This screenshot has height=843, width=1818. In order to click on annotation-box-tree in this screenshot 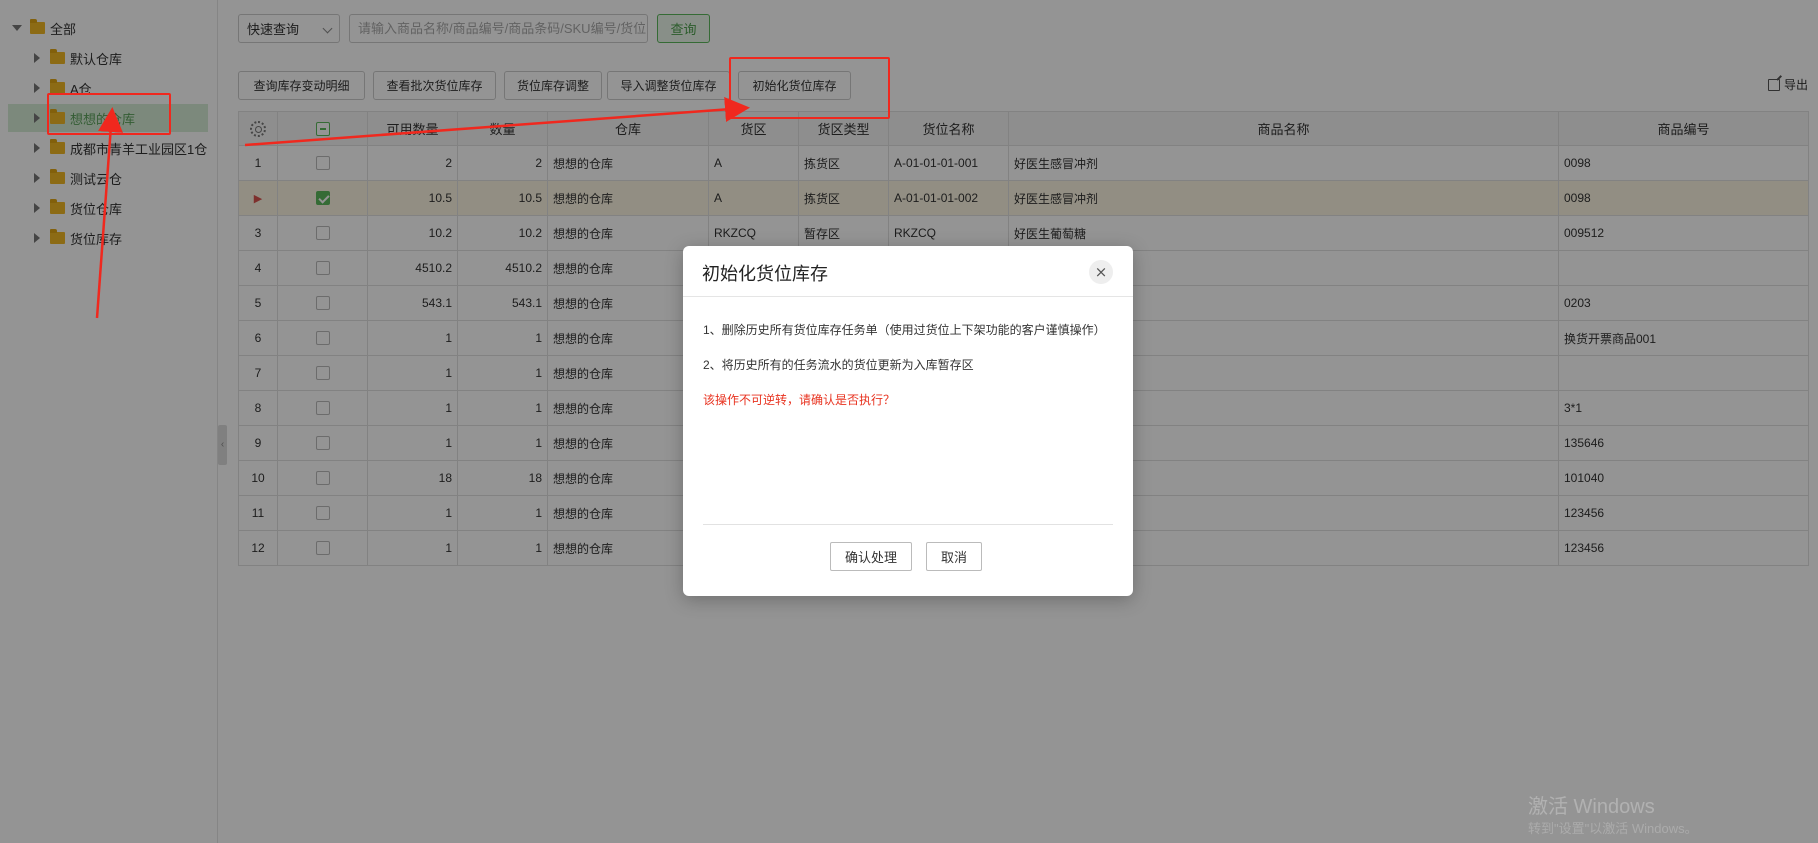, I will do `click(109, 114)`.